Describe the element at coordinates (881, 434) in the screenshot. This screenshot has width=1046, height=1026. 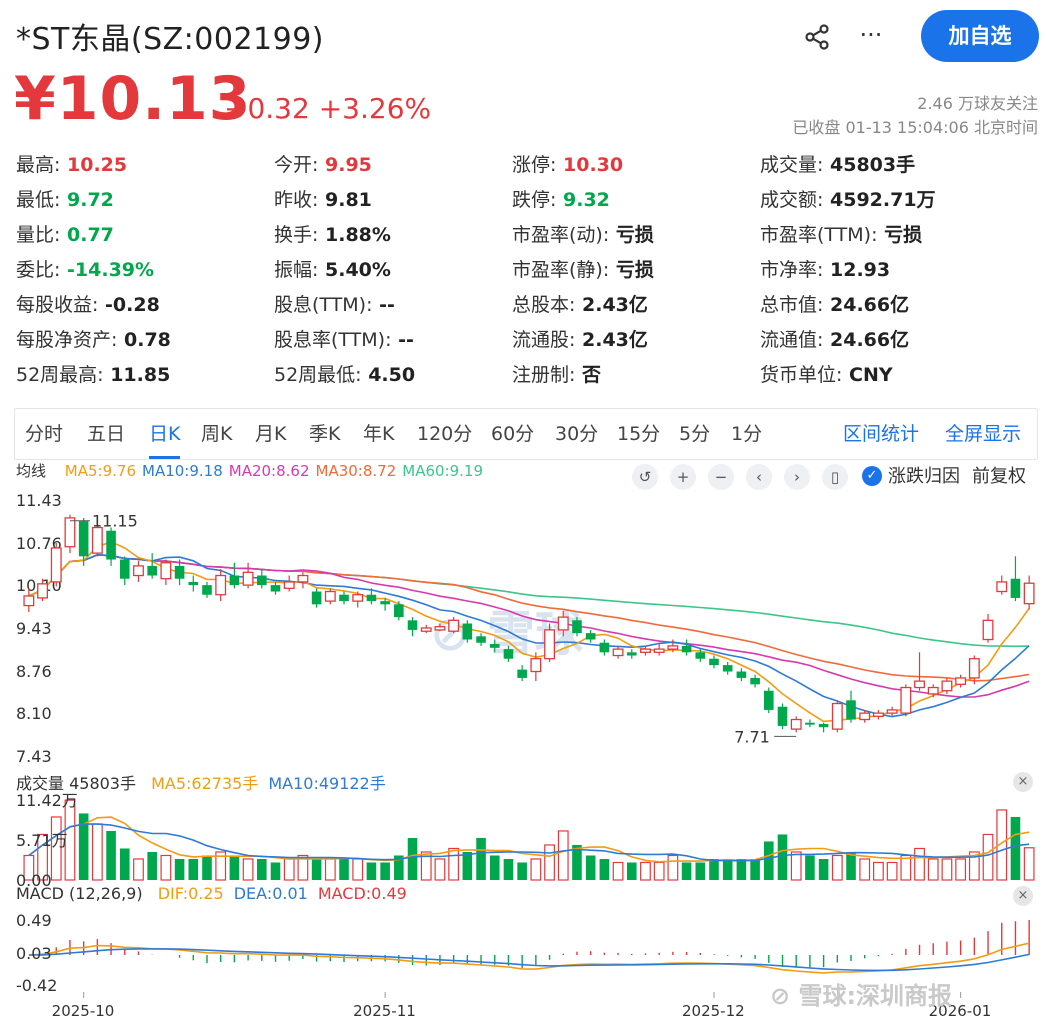
I see `range-stats-button: 区间统计` at that location.